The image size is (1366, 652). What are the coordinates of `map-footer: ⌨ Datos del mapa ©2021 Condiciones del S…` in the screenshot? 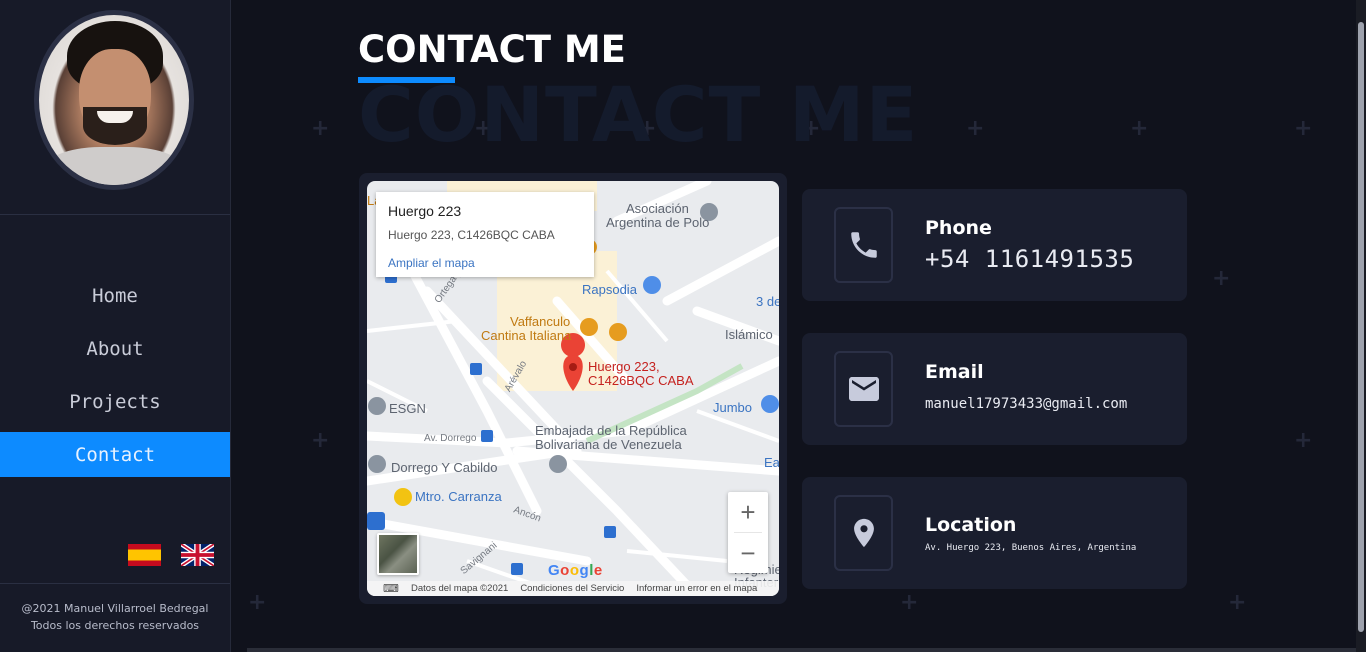 It's located at (573, 588).